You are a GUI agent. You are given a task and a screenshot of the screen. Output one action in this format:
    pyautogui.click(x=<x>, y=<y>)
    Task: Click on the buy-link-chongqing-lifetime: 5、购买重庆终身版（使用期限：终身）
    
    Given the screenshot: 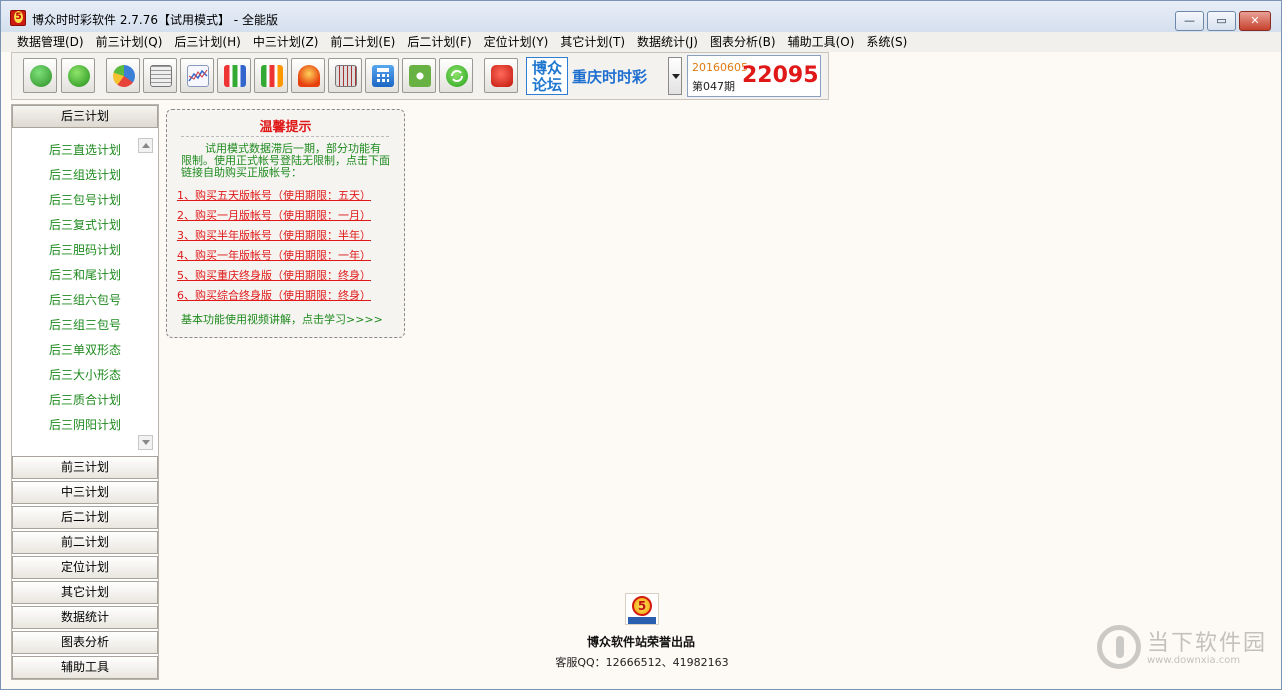 What is the action you would take?
    pyautogui.click(x=274, y=275)
    